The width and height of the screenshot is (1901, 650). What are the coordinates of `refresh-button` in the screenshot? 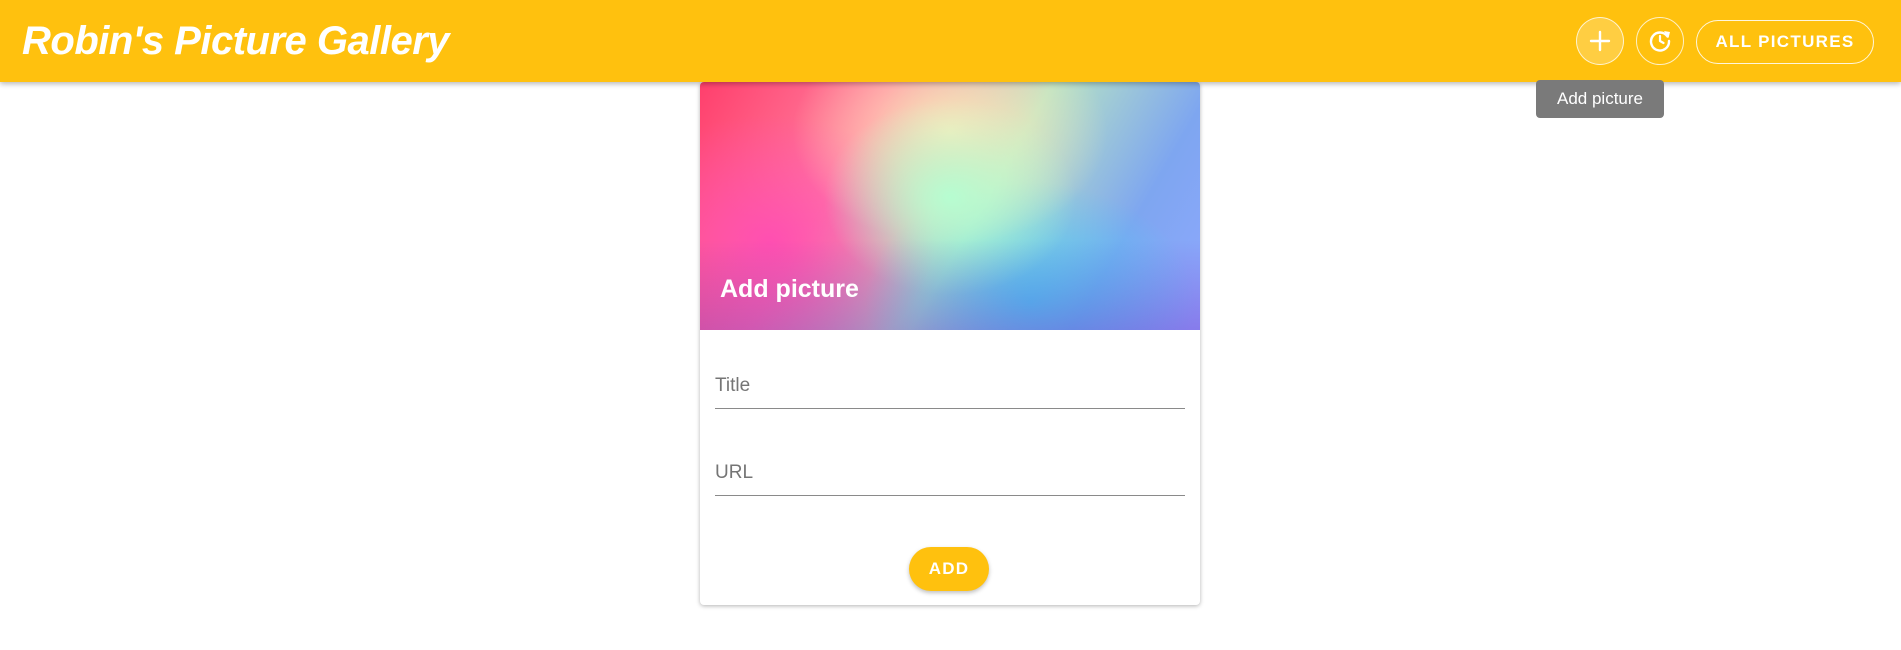 It's located at (1660, 41).